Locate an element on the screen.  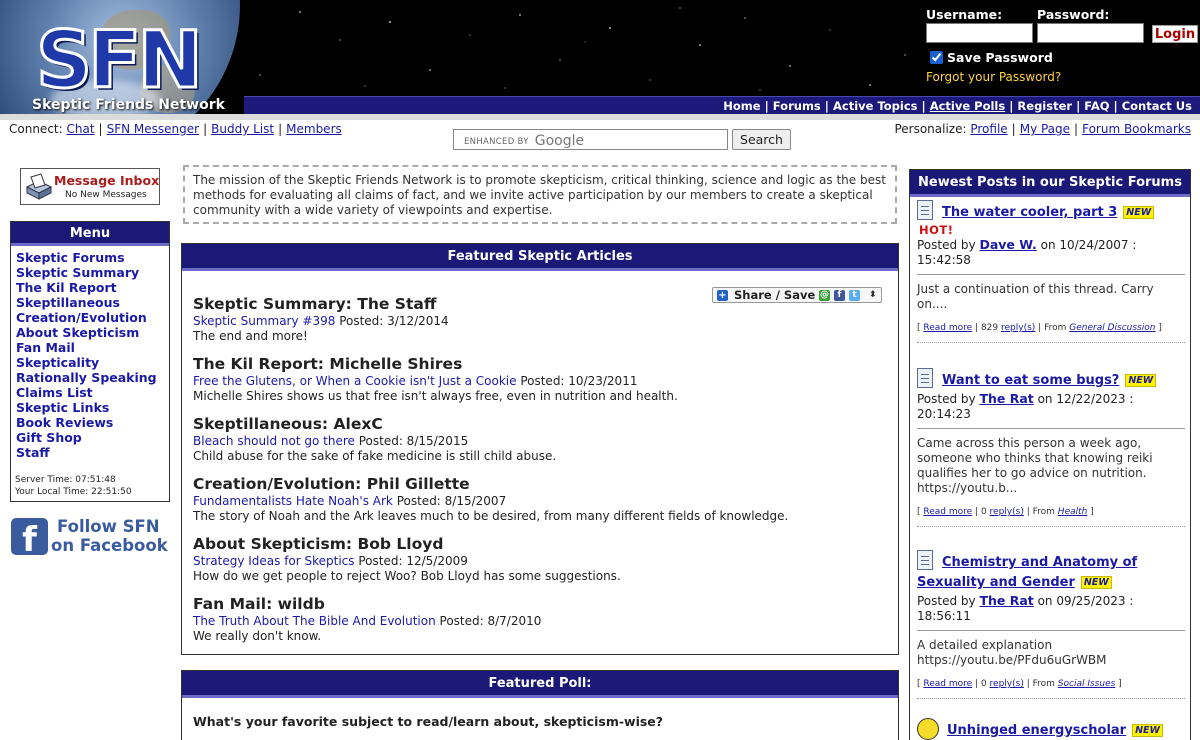
nav-forums: Forums is located at coordinates (797, 106).